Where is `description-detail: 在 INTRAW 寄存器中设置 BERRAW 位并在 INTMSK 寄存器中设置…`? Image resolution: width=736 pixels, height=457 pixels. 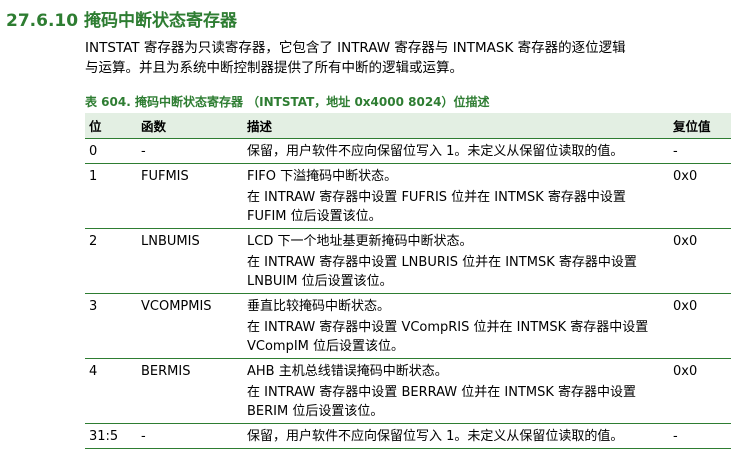 description-detail: 在 INTRAW 寄存器中设置 BERRAW 位并在 INTMSK 寄存器中设置… is located at coordinates (442, 402).